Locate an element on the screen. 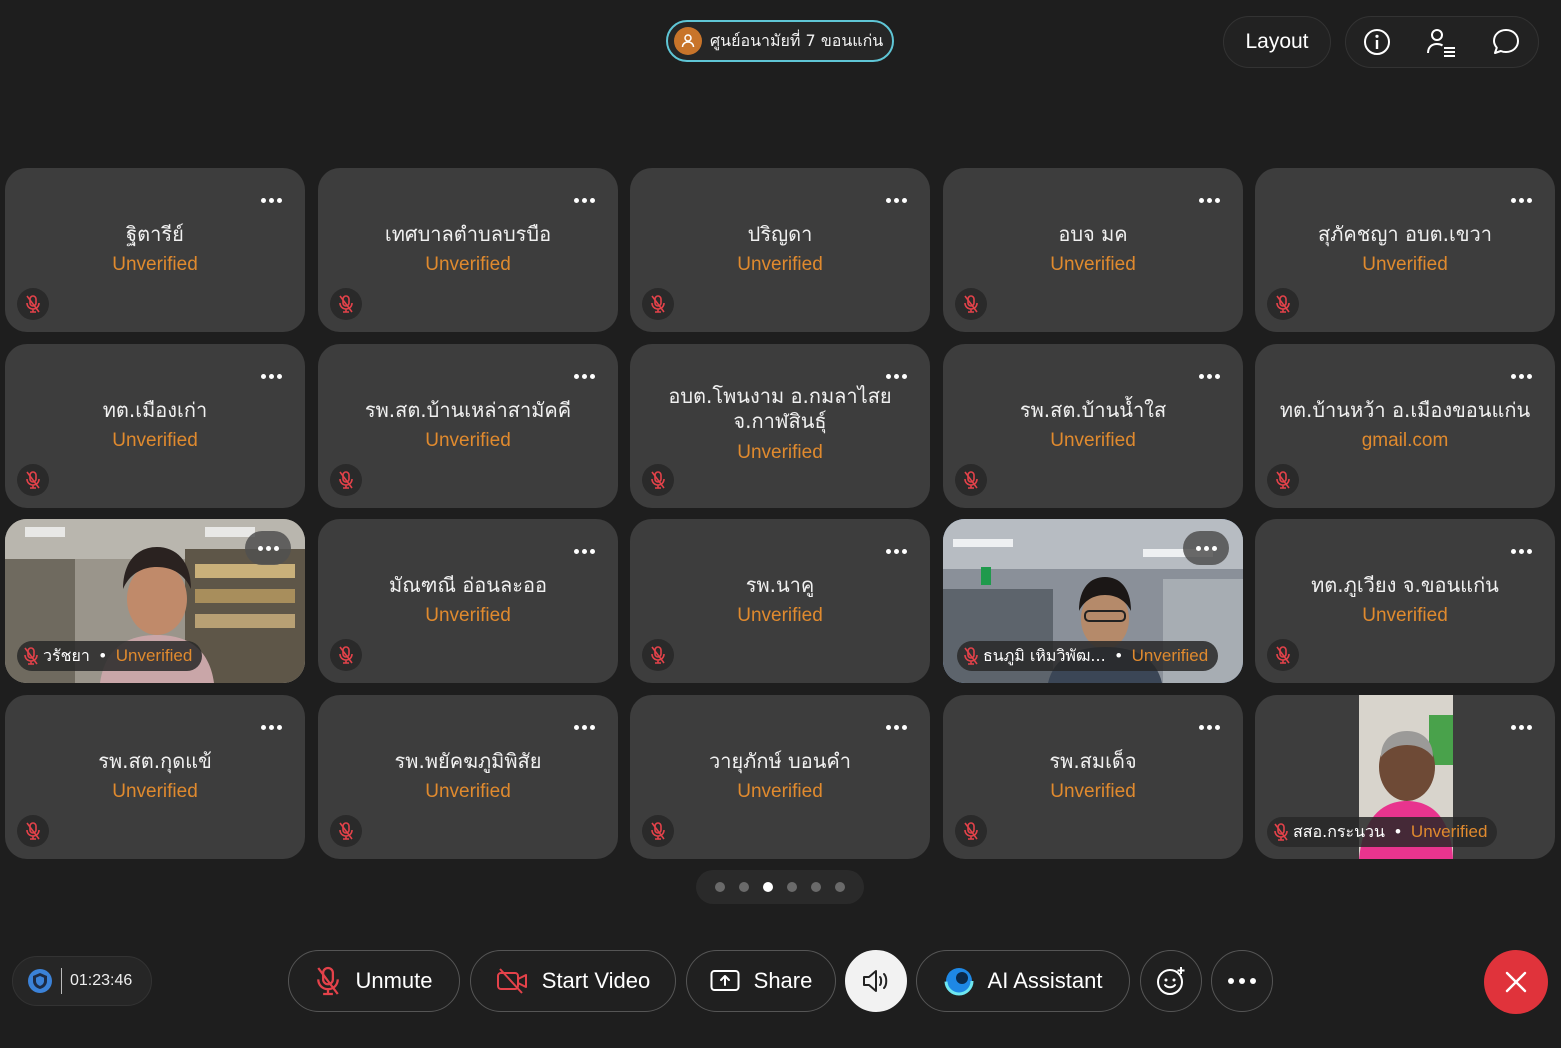  share-button: Share is located at coordinates (761, 981).